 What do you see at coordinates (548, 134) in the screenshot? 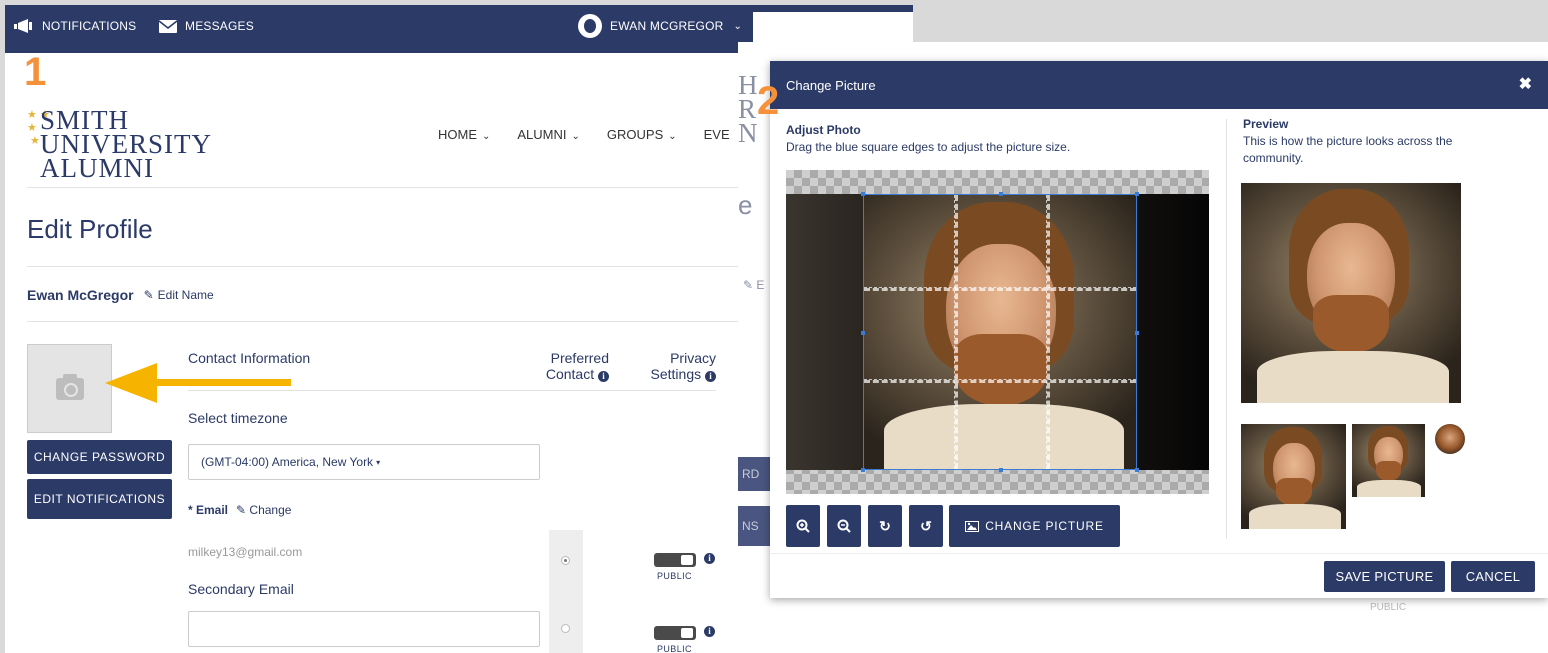
I see `nav-item-alumni: ALUMNI ⌄` at bounding box center [548, 134].